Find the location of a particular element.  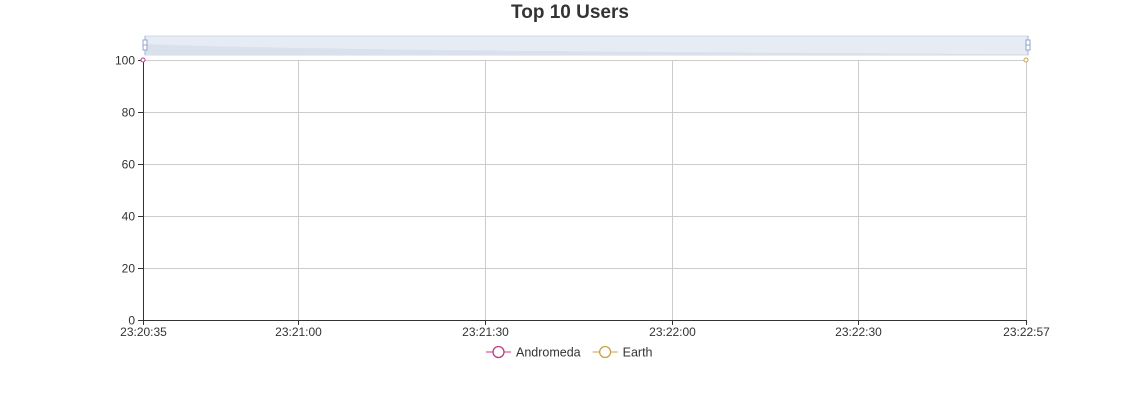

x-tick-label: 23:20:35 is located at coordinates (143, 332).